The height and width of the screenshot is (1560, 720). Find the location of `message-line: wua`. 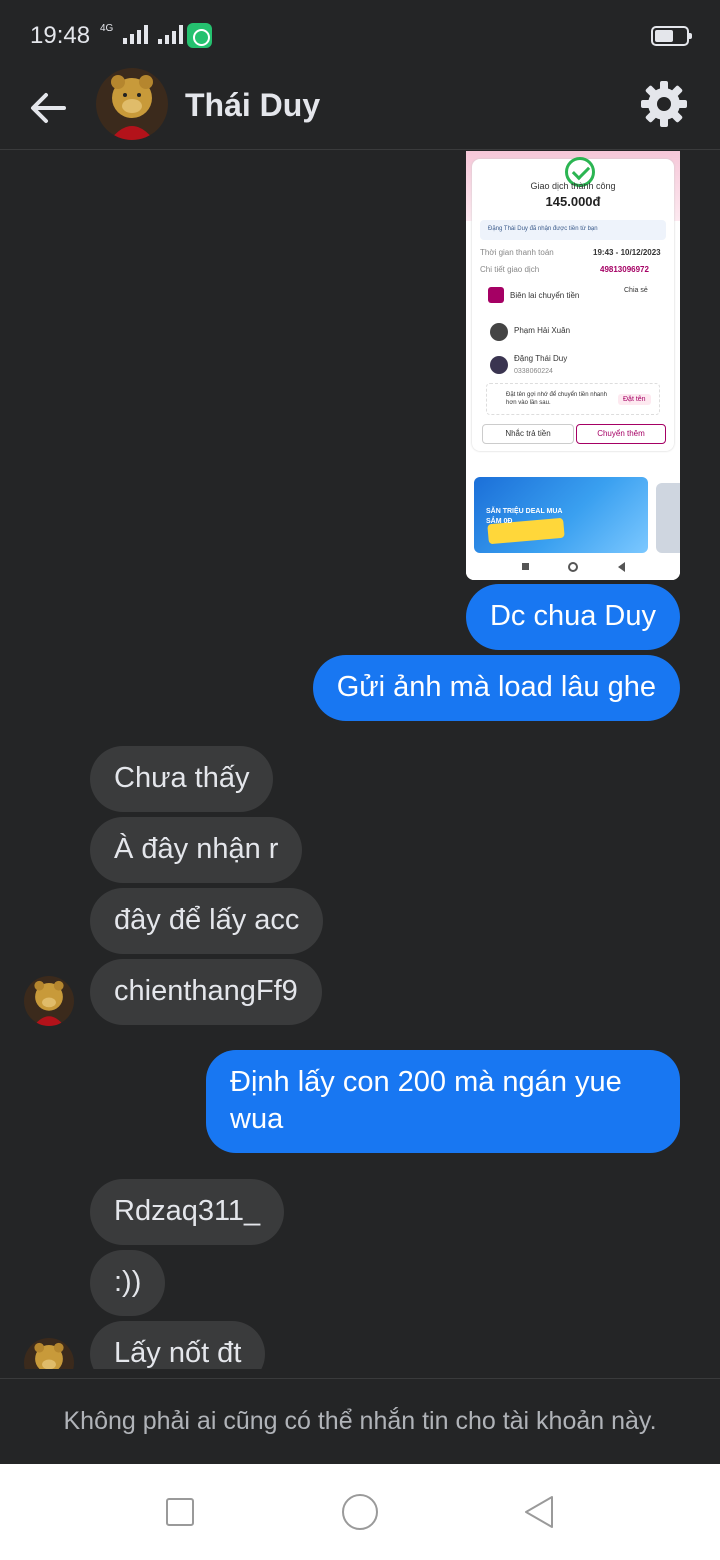

message-line: wua is located at coordinates (257, 1119).